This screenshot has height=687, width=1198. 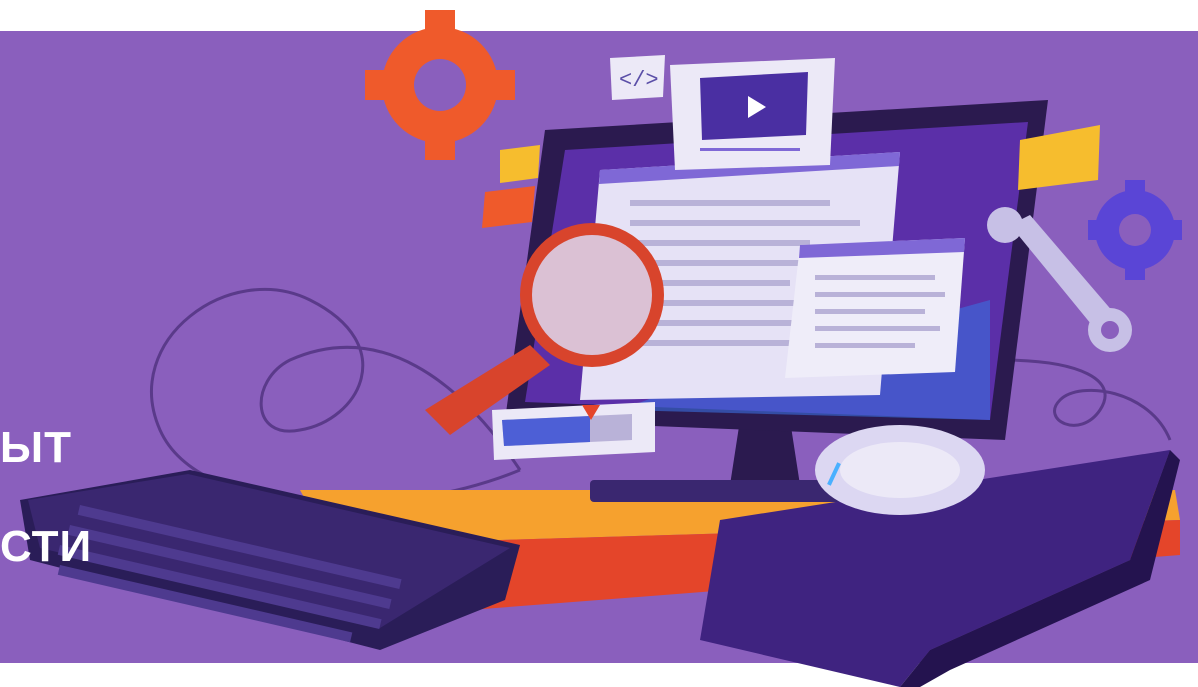 I want to click on secondary-window, so click(x=875, y=308).